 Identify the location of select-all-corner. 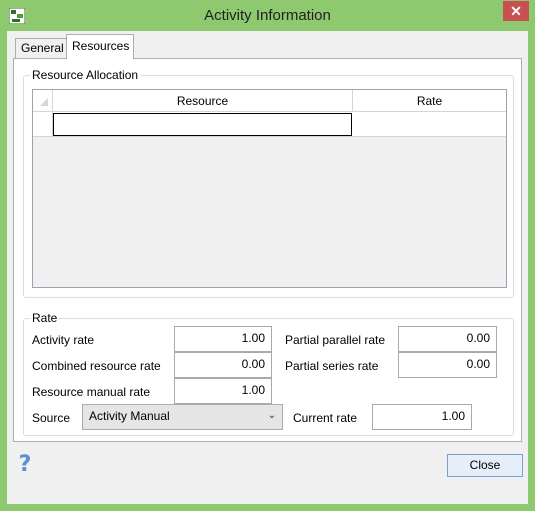
(43, 101).